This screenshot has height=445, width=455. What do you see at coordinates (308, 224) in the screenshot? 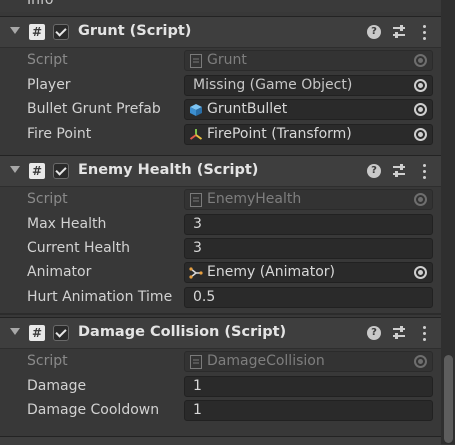
I see `max-health-input: 3` at bounding box center [308, 224].